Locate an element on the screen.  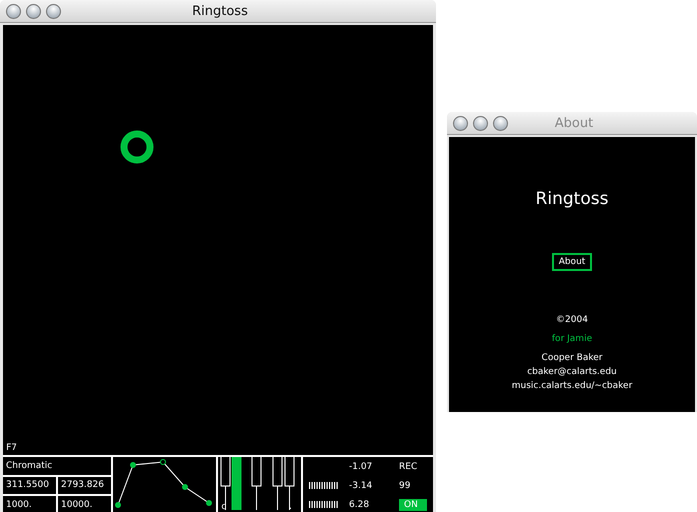
readout: -3.14 is located at coordinates (361, 485).